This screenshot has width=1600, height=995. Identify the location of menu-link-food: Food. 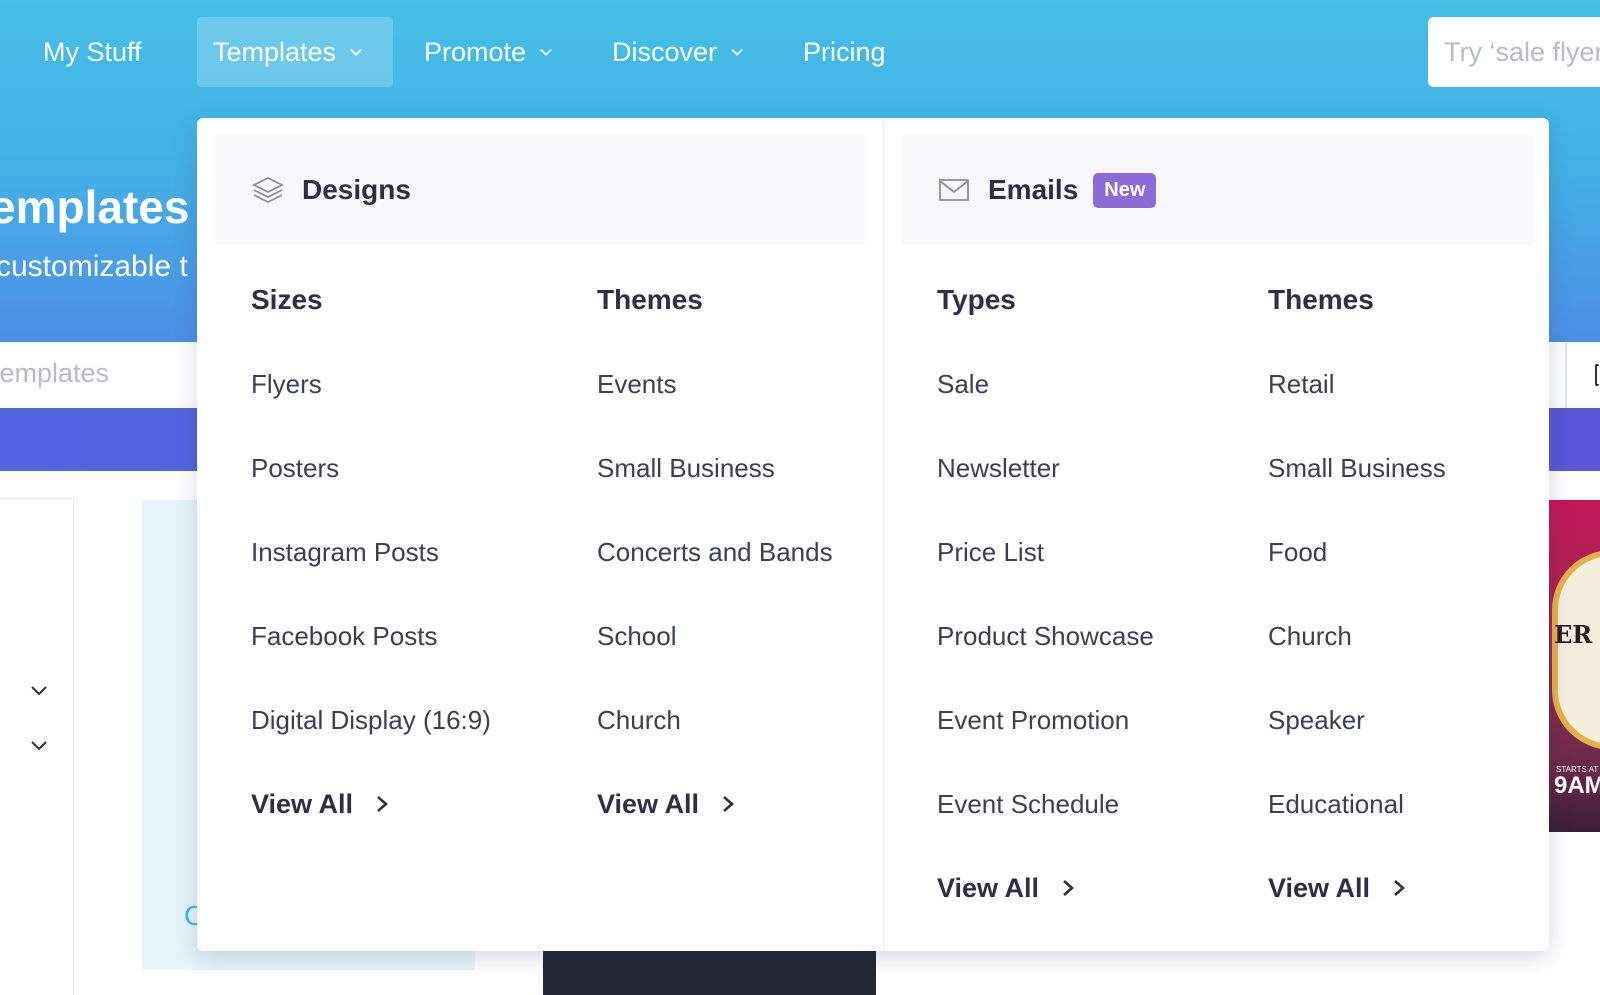
(1357, 577).